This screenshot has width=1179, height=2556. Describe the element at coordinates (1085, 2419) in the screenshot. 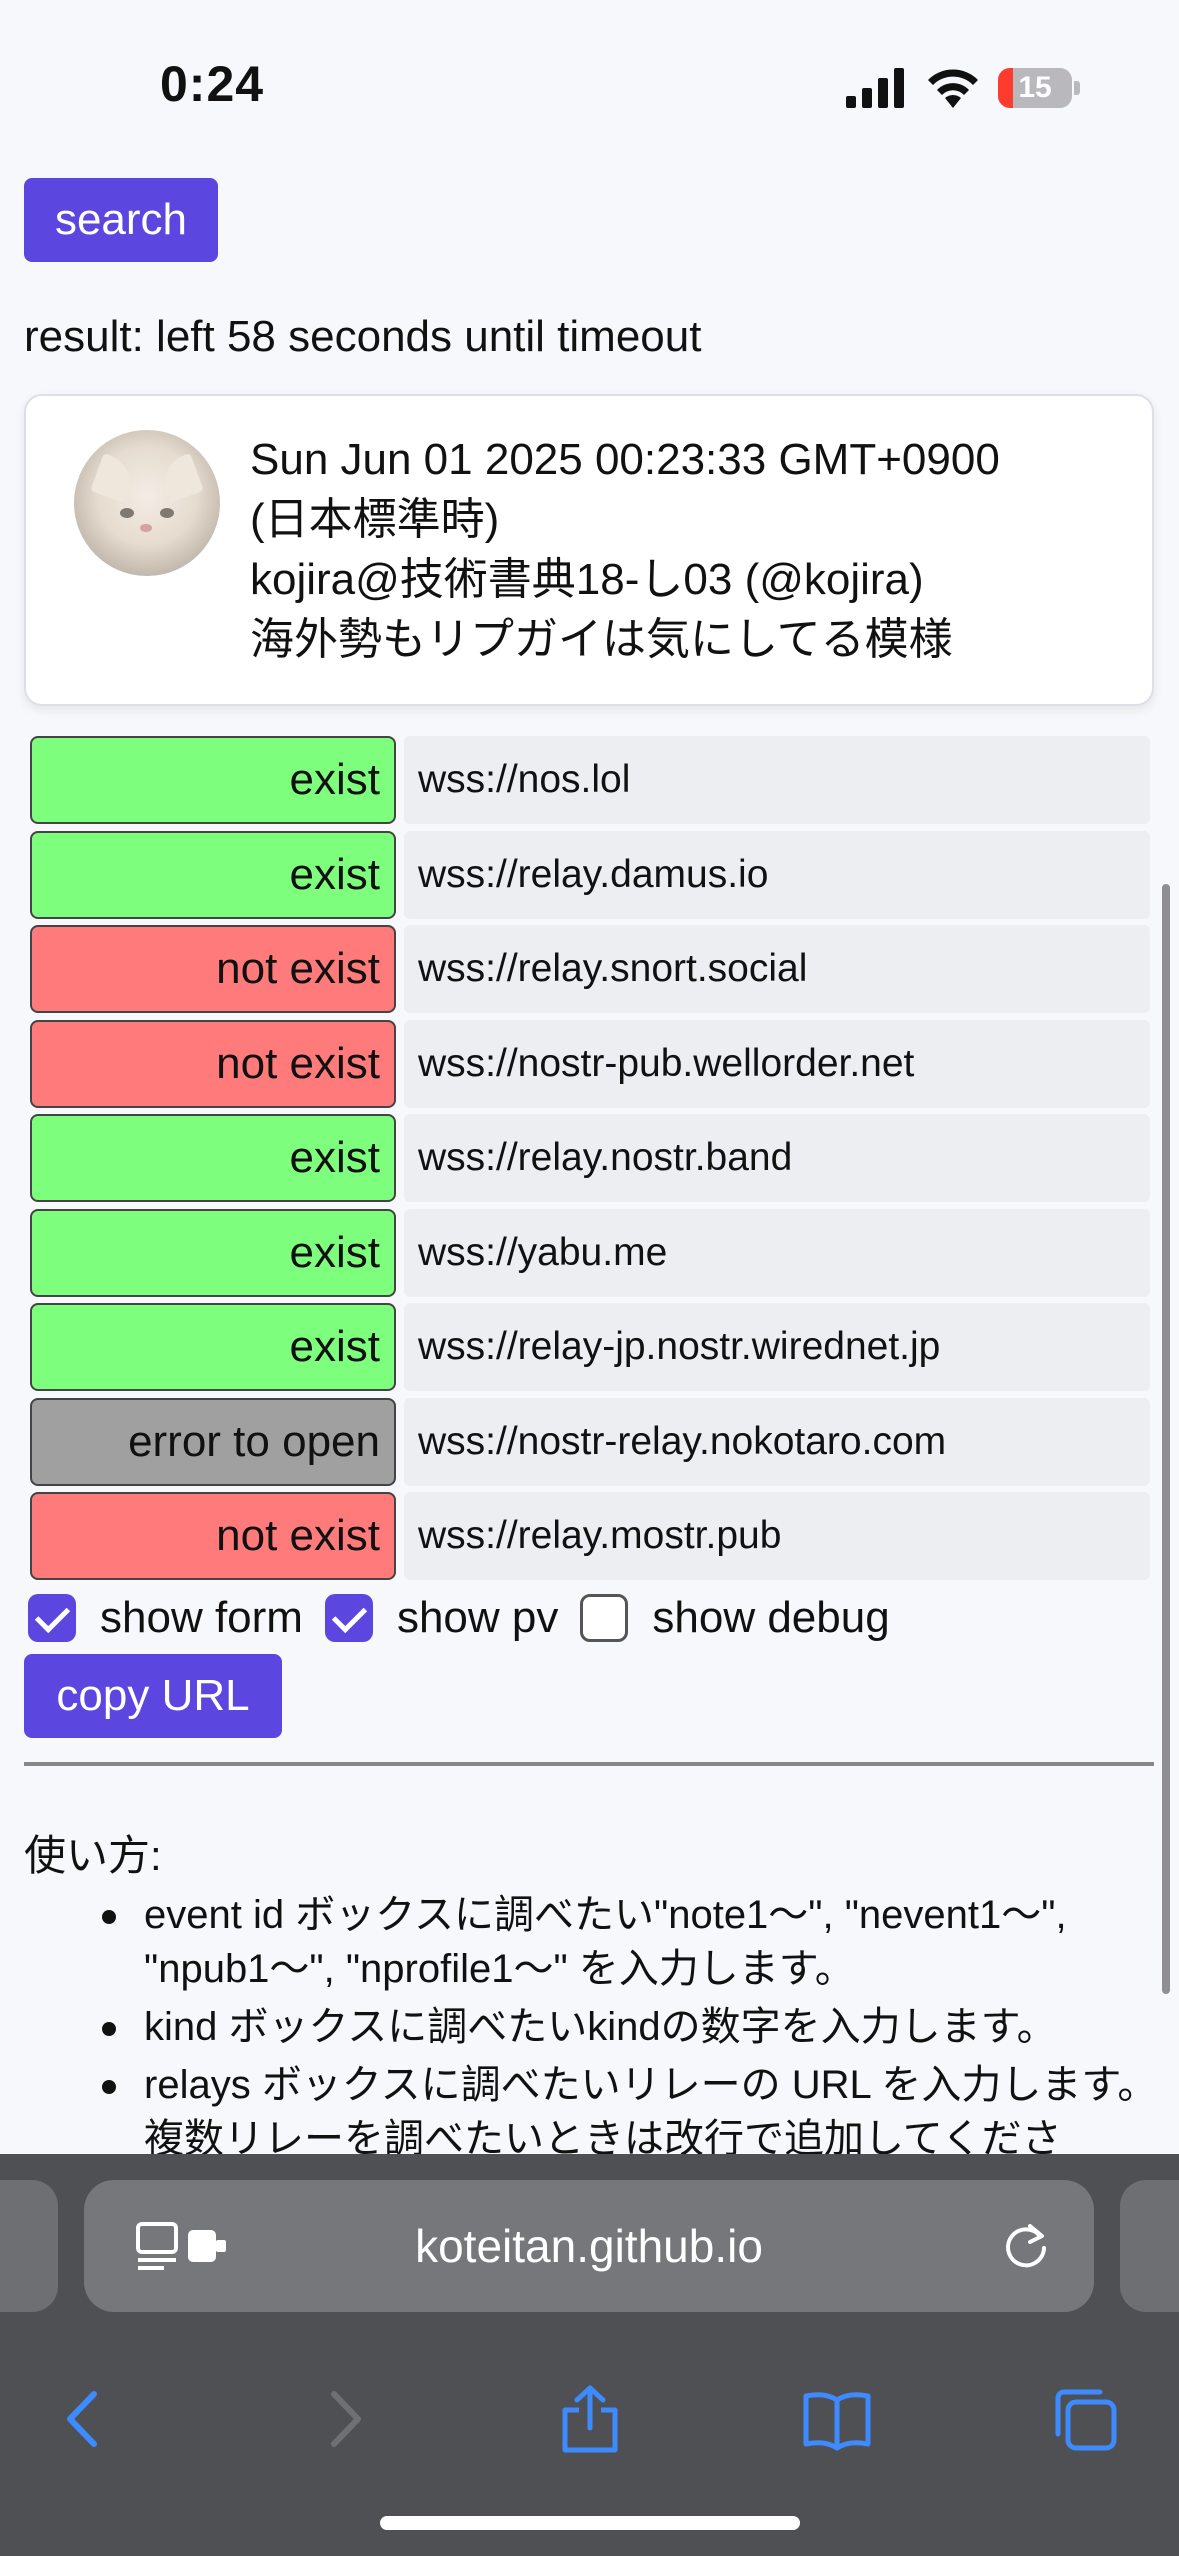

I see `tabs-icon` at that location.